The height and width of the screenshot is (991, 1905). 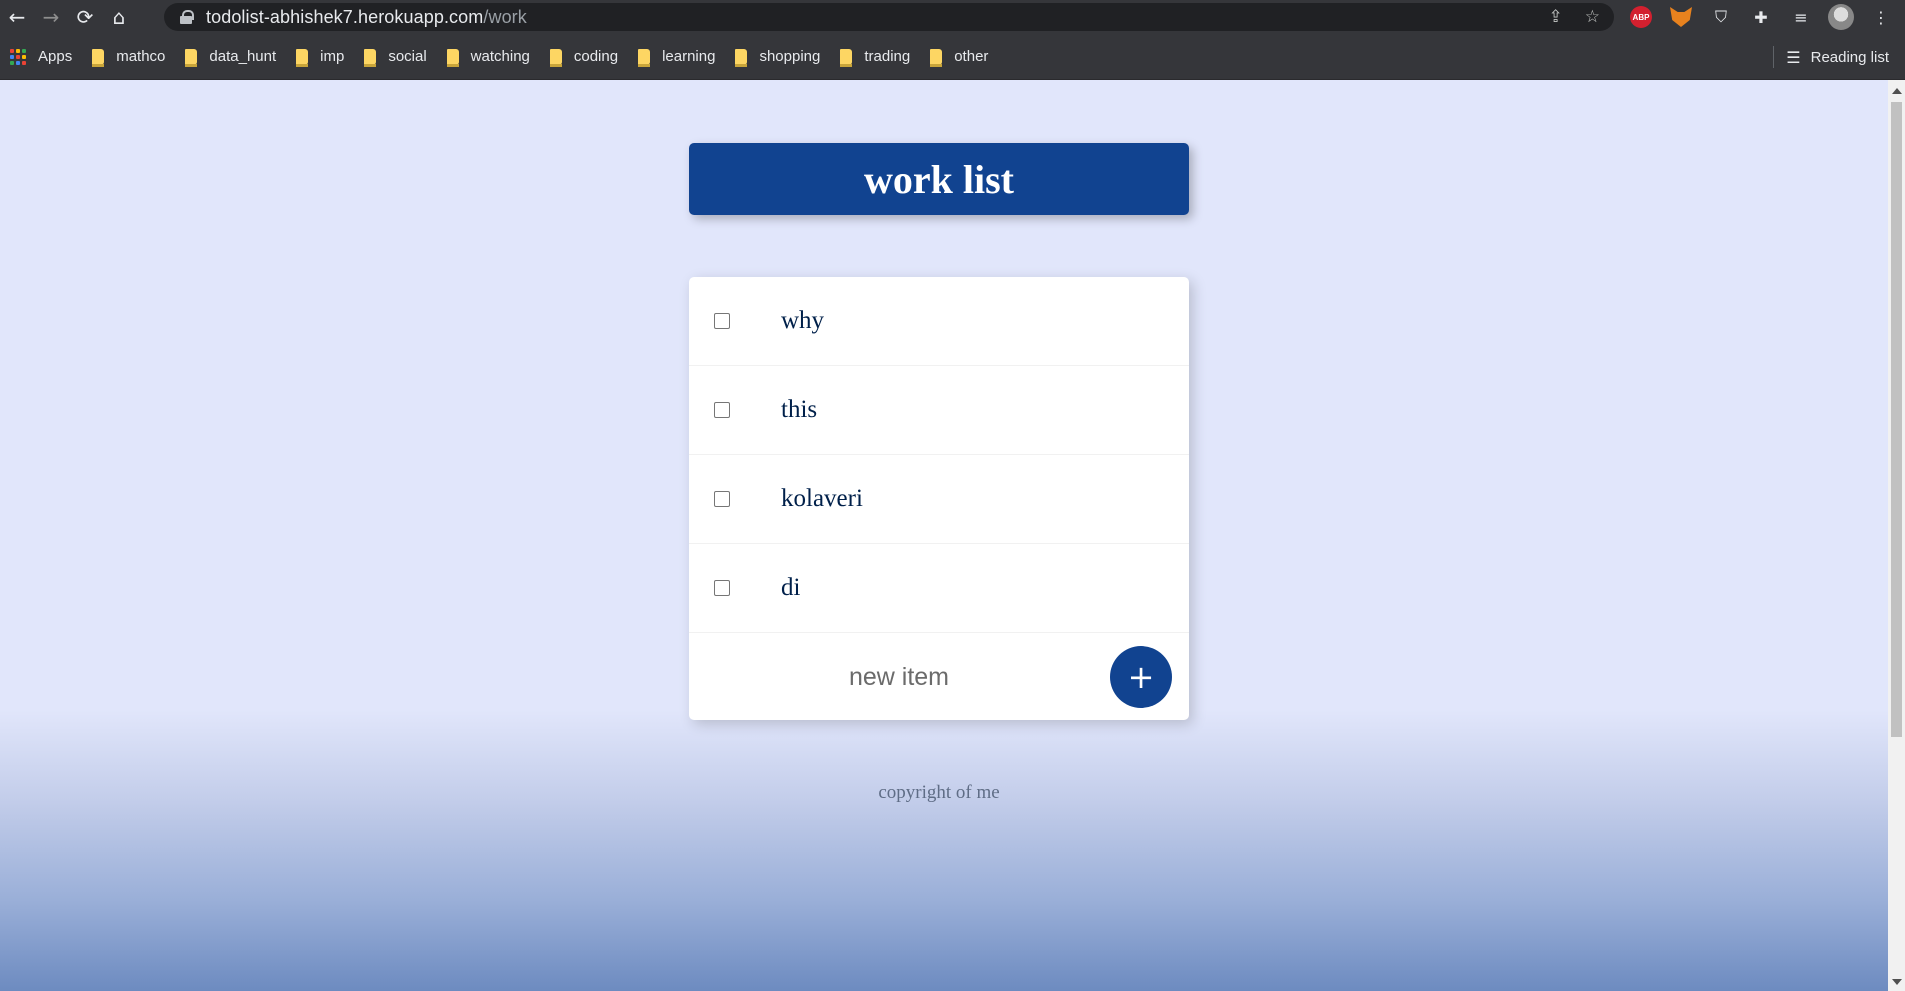 What do you see at coordinates (1793, 57) in the screenshot?
I see `reading-list-icon: ☰` at bounding box center [1793, 57].